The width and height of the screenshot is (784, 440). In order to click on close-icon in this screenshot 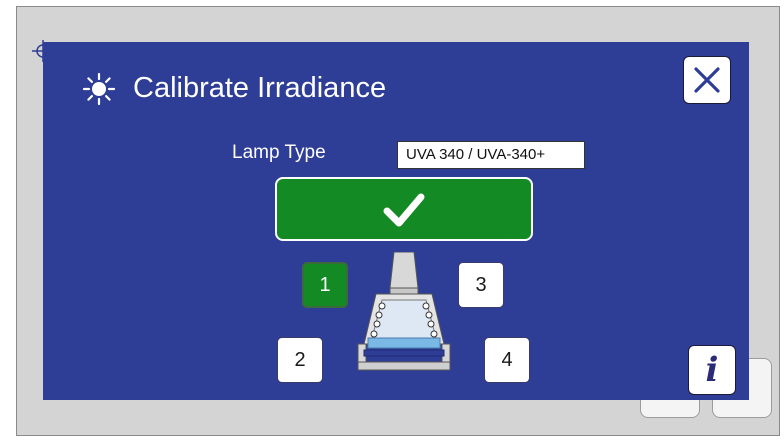, I will do `click(707, 80)`.